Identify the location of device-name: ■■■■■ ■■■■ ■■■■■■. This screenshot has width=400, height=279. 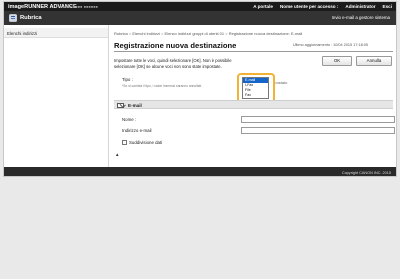
(79, 6).